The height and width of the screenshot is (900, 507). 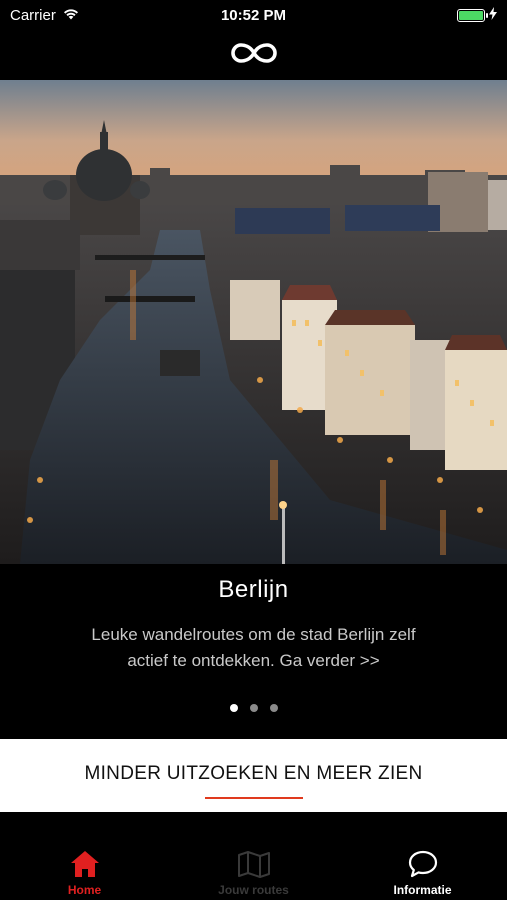 I want to click on wifi-icon, so click(x=71, y=15).